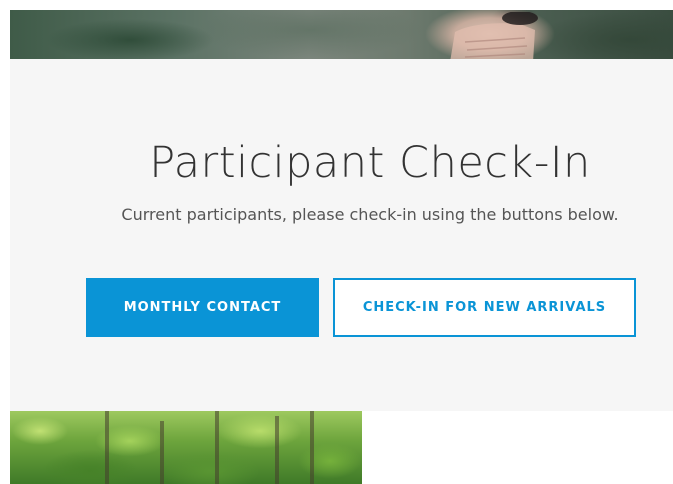 The height and width of the screenshot is (484, 673). I want to click on monthly-contact-button: MONTHLY CONTACT, so click(202, 307).